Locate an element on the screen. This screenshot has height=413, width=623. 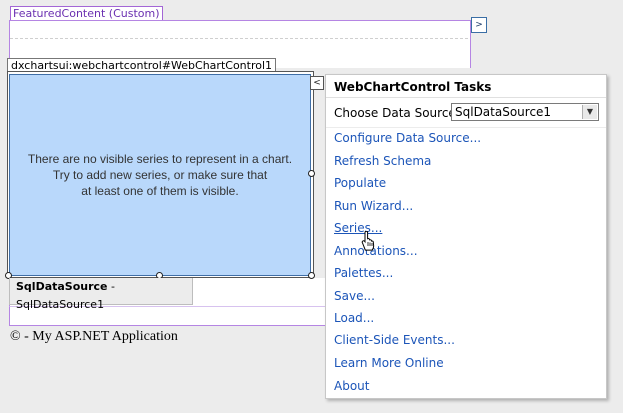
data-source-select: SqlDataSource1 ▼ is located at coordinates (525, 112).